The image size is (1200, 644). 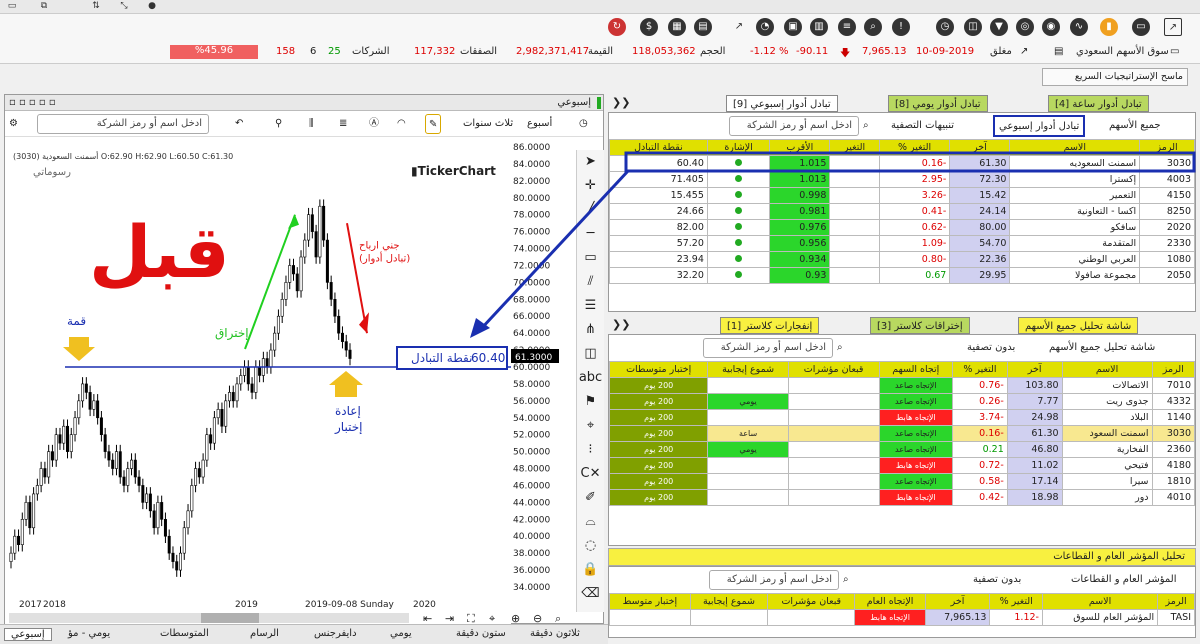 What do you see at coordinates (52, 172) in the screenshot?
I see `drawings-label: رسوماتي` at bounding box center [52, 172].